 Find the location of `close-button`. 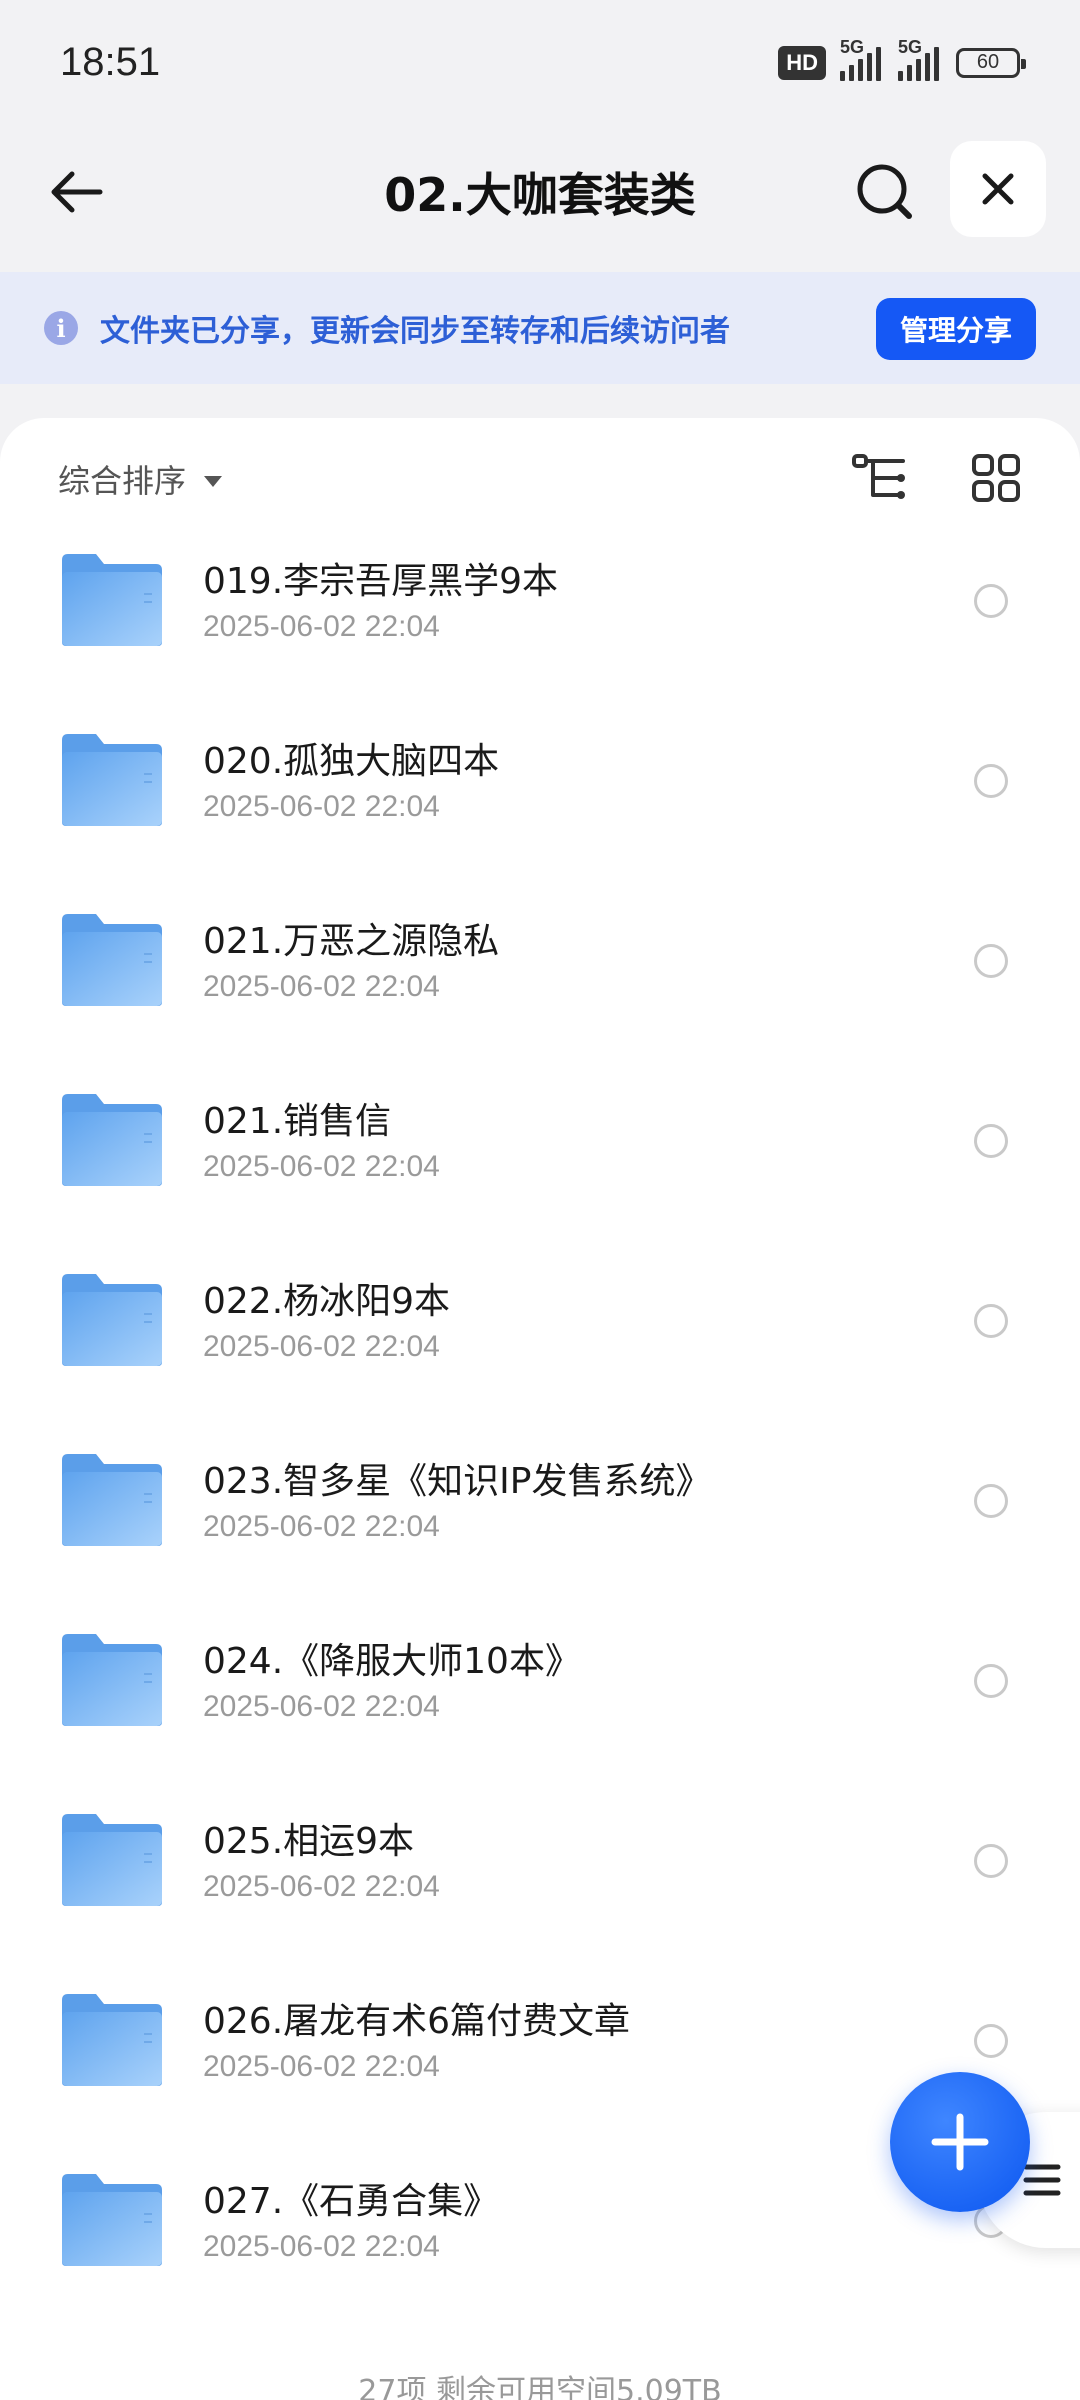

close-button is located at coordinates (998, 189).